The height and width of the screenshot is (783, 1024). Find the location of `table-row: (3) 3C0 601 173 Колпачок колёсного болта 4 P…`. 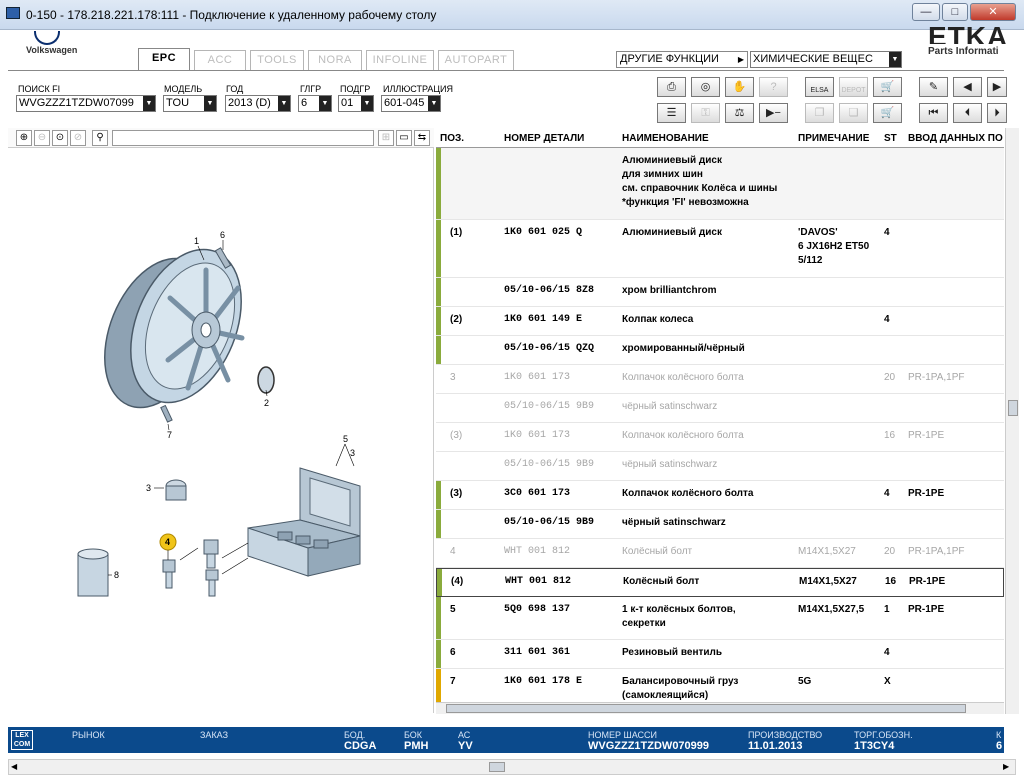

table-row: (3) 3C0 601 173 Колпачок колёсного болта 4 P… is located at coordinates (720, 495).